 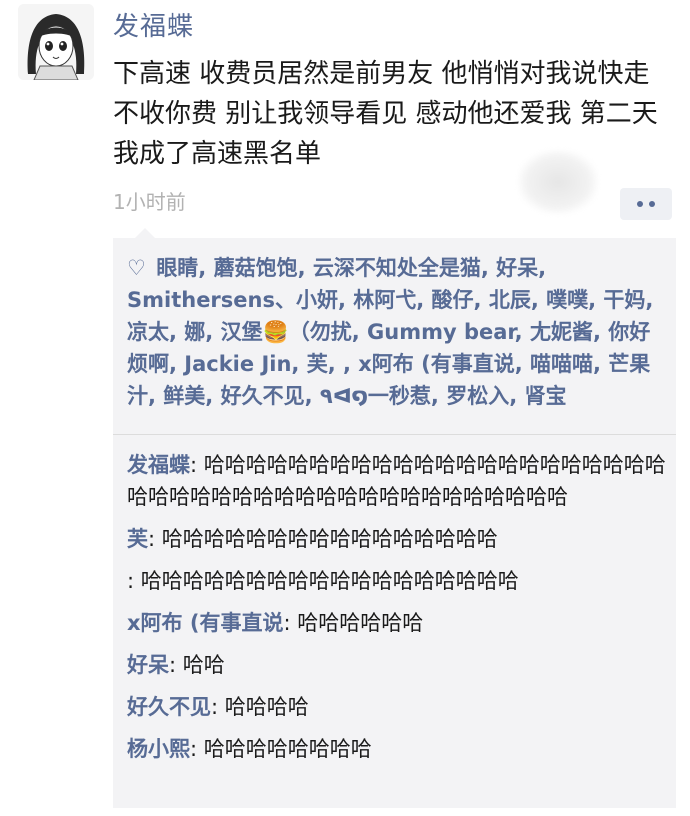 What do you see at coordinates (646, 204) in the screenshot?
I see `more-actions-button` at bounding box center [646, 204].